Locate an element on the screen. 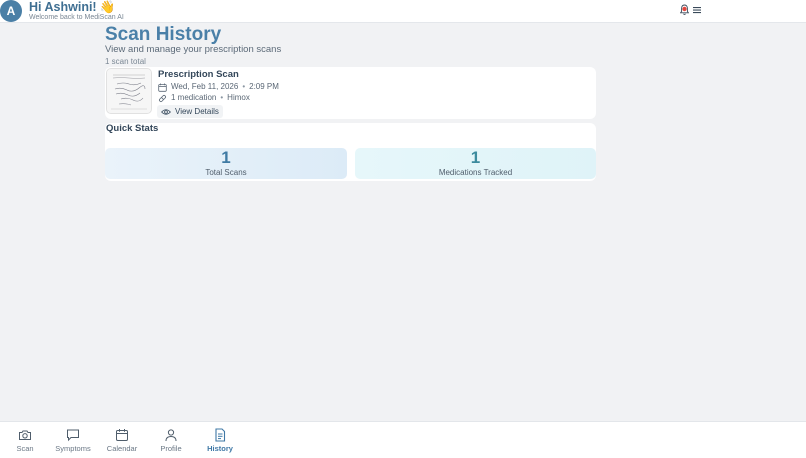  scan-medication-row: 1 medication • Himox is located at coordinates (204, 98).